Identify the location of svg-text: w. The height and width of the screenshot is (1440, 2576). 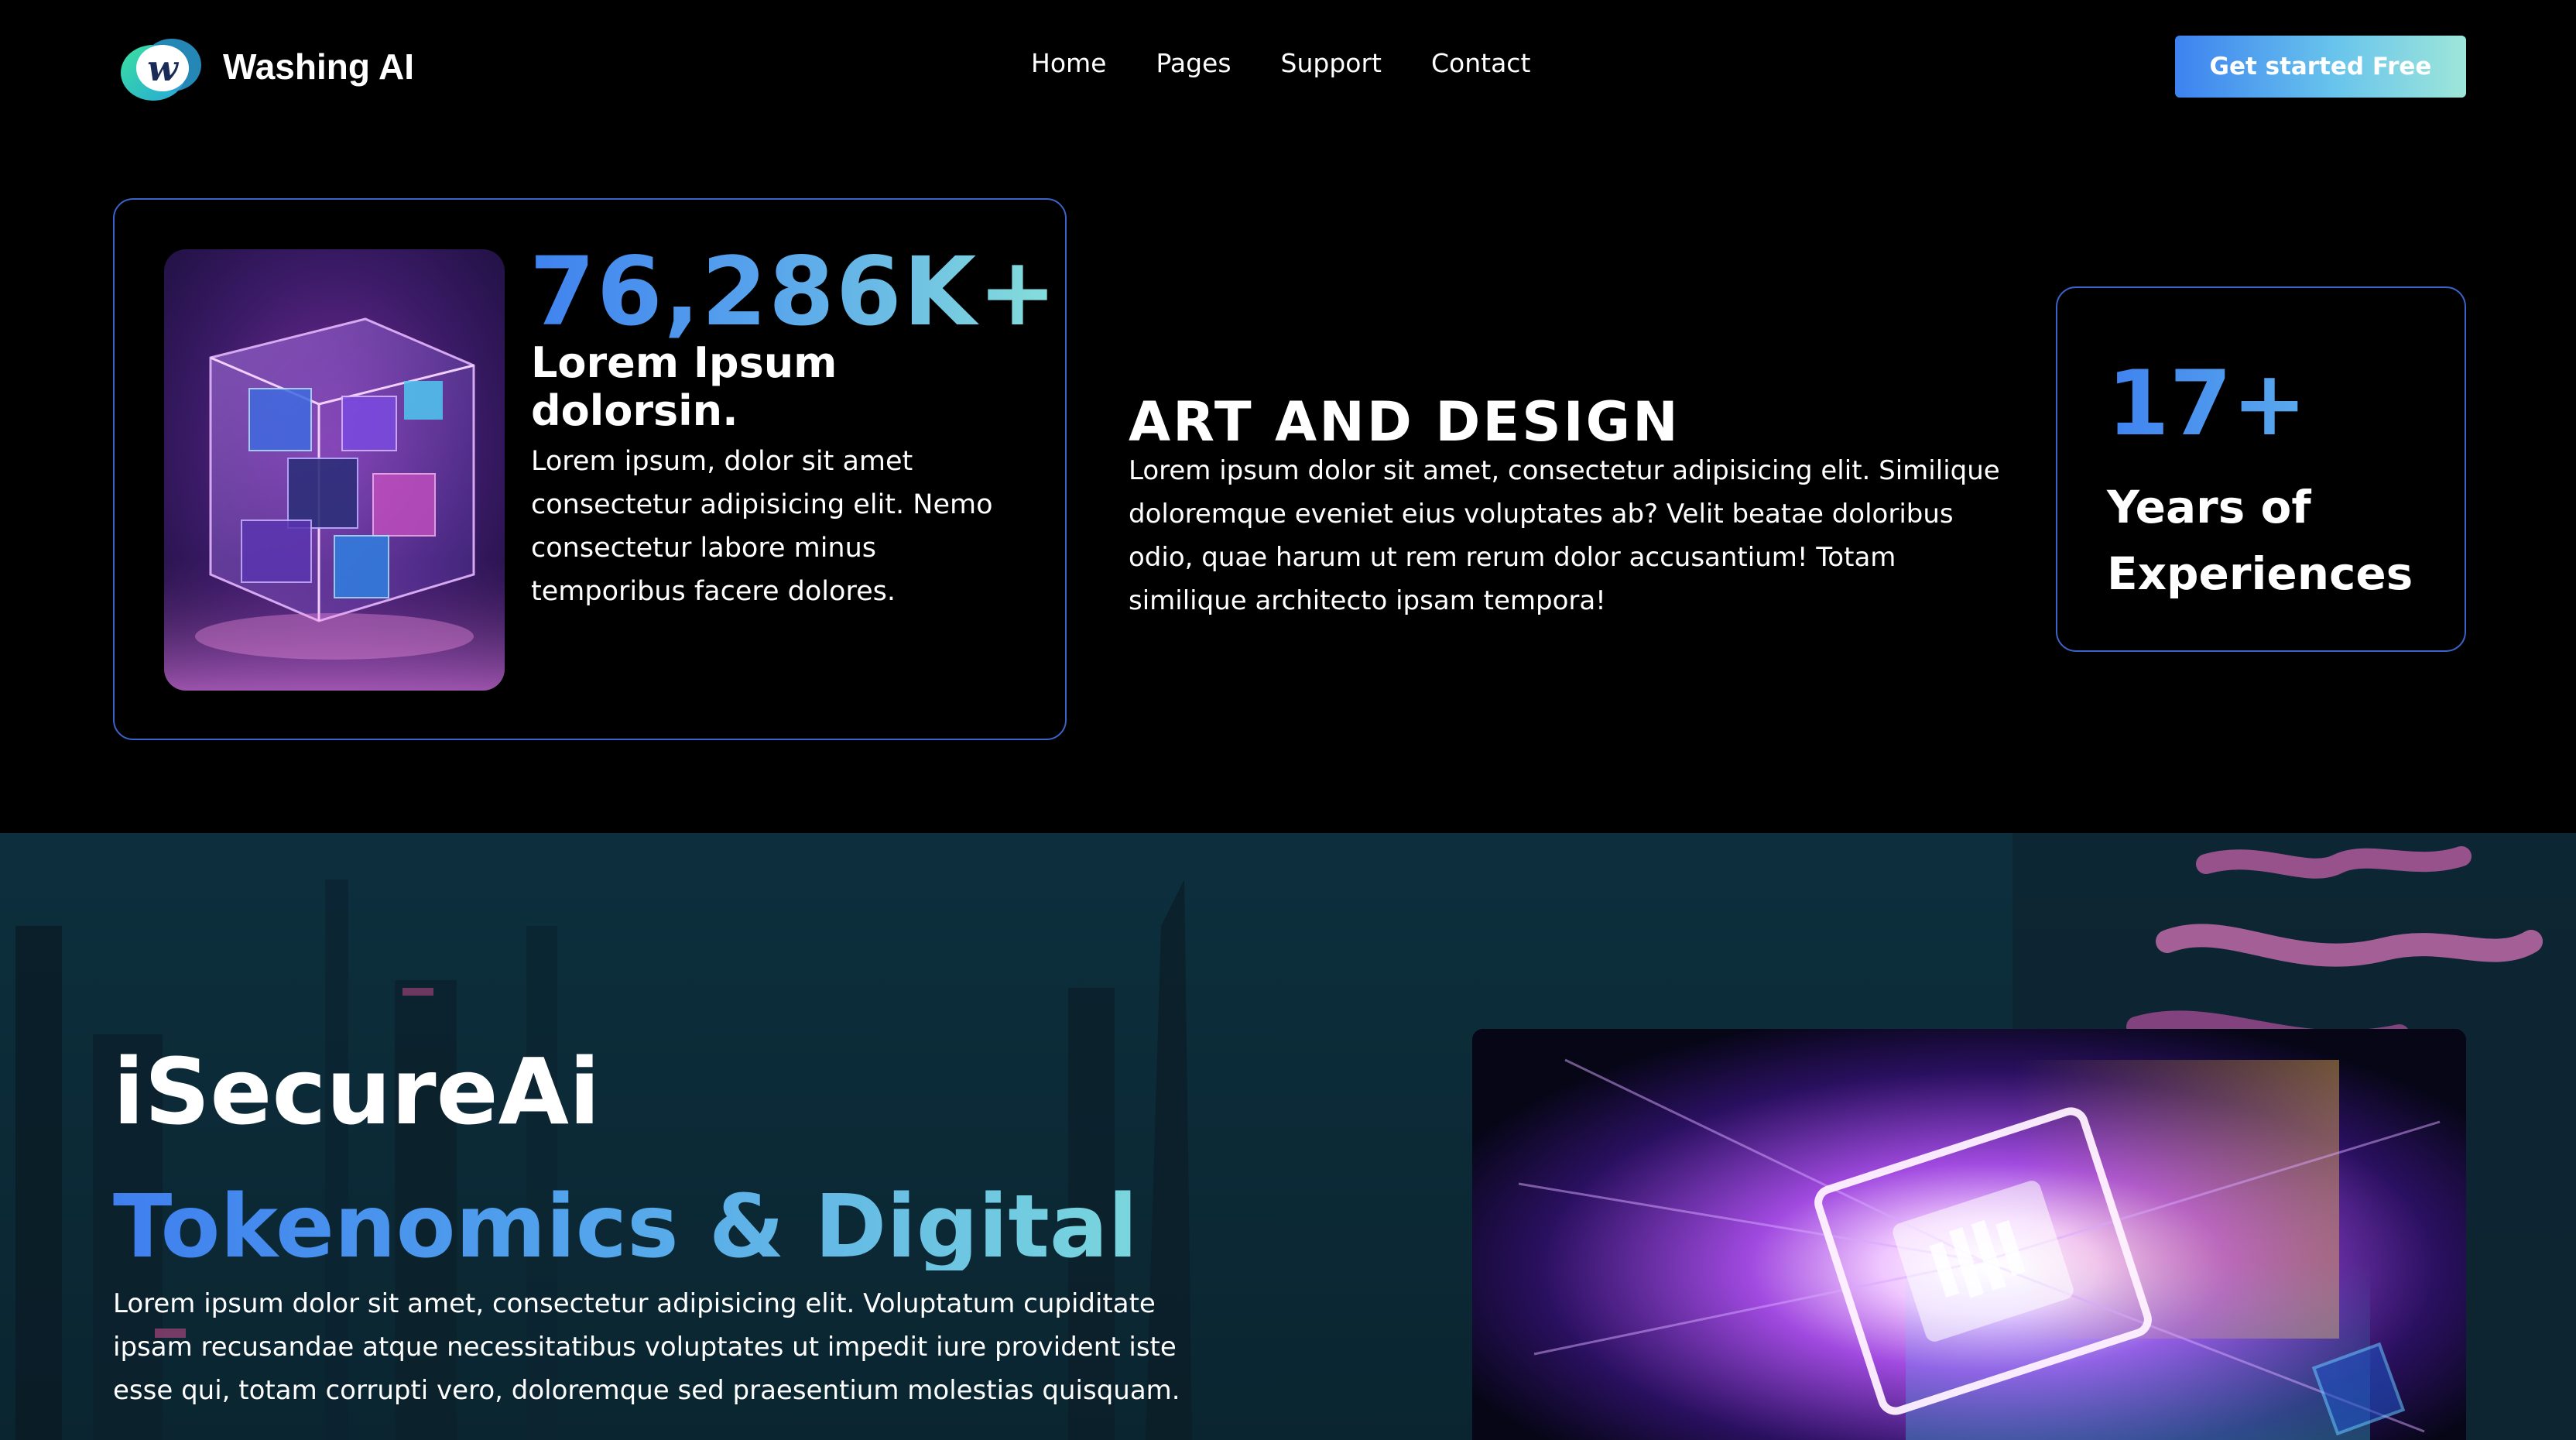
(163, 68).